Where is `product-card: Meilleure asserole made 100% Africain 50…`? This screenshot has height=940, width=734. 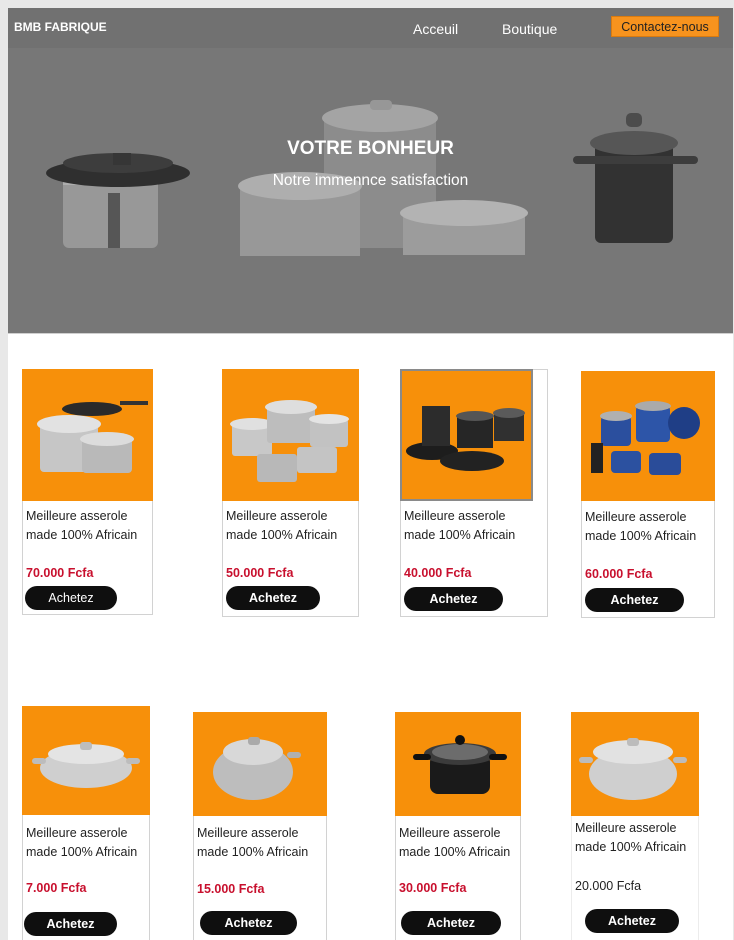
product-card: Meilleure asserole made 100% Africain 50… is located at coordinates (290, 493).